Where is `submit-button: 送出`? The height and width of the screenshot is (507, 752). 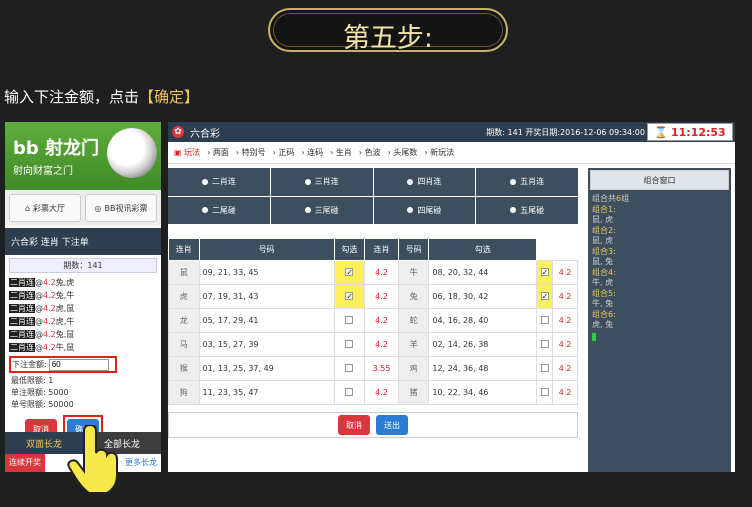 submit-button: 送出 is located at coordinates (392, 425).